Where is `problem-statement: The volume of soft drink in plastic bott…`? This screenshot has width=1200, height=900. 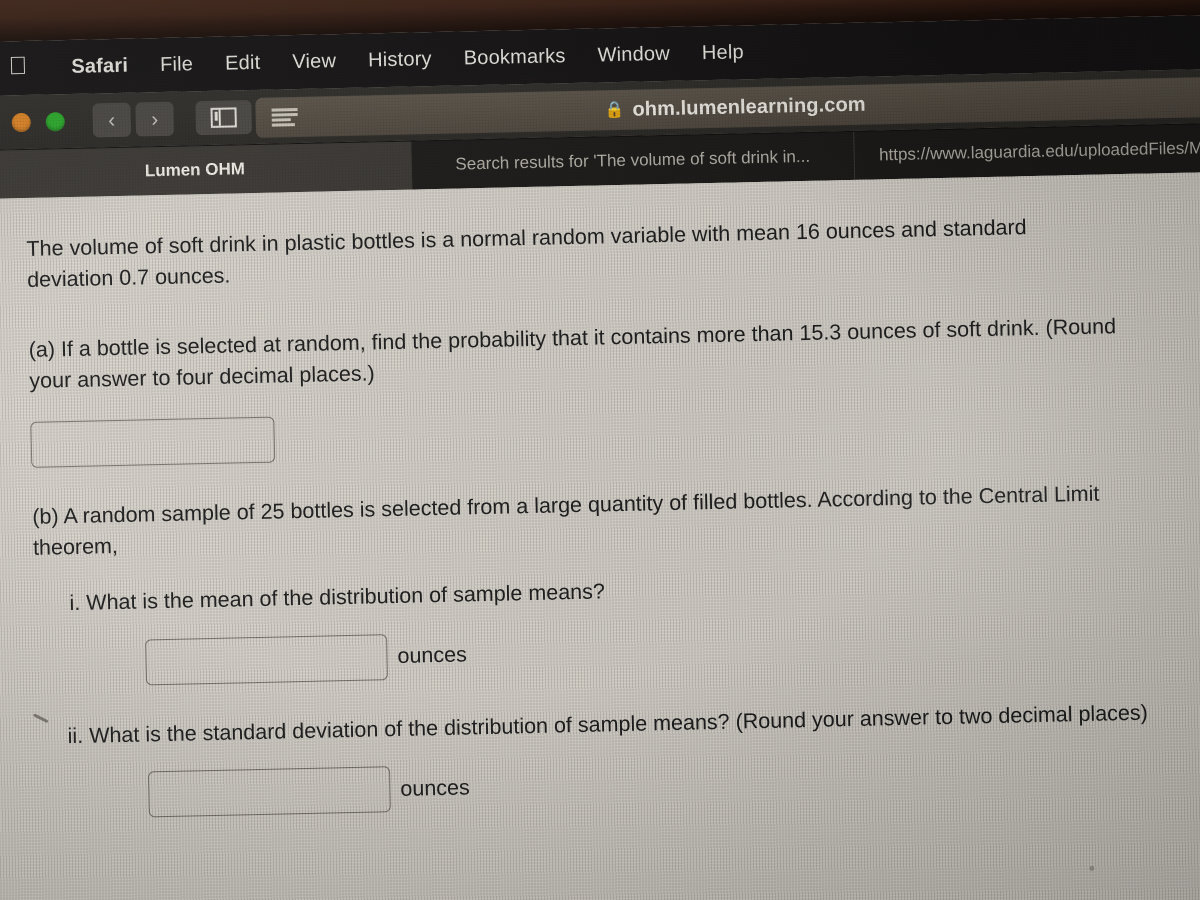 problem-statement: The volume of soft drink in plastic bott… is located at coordinates (526, 253).